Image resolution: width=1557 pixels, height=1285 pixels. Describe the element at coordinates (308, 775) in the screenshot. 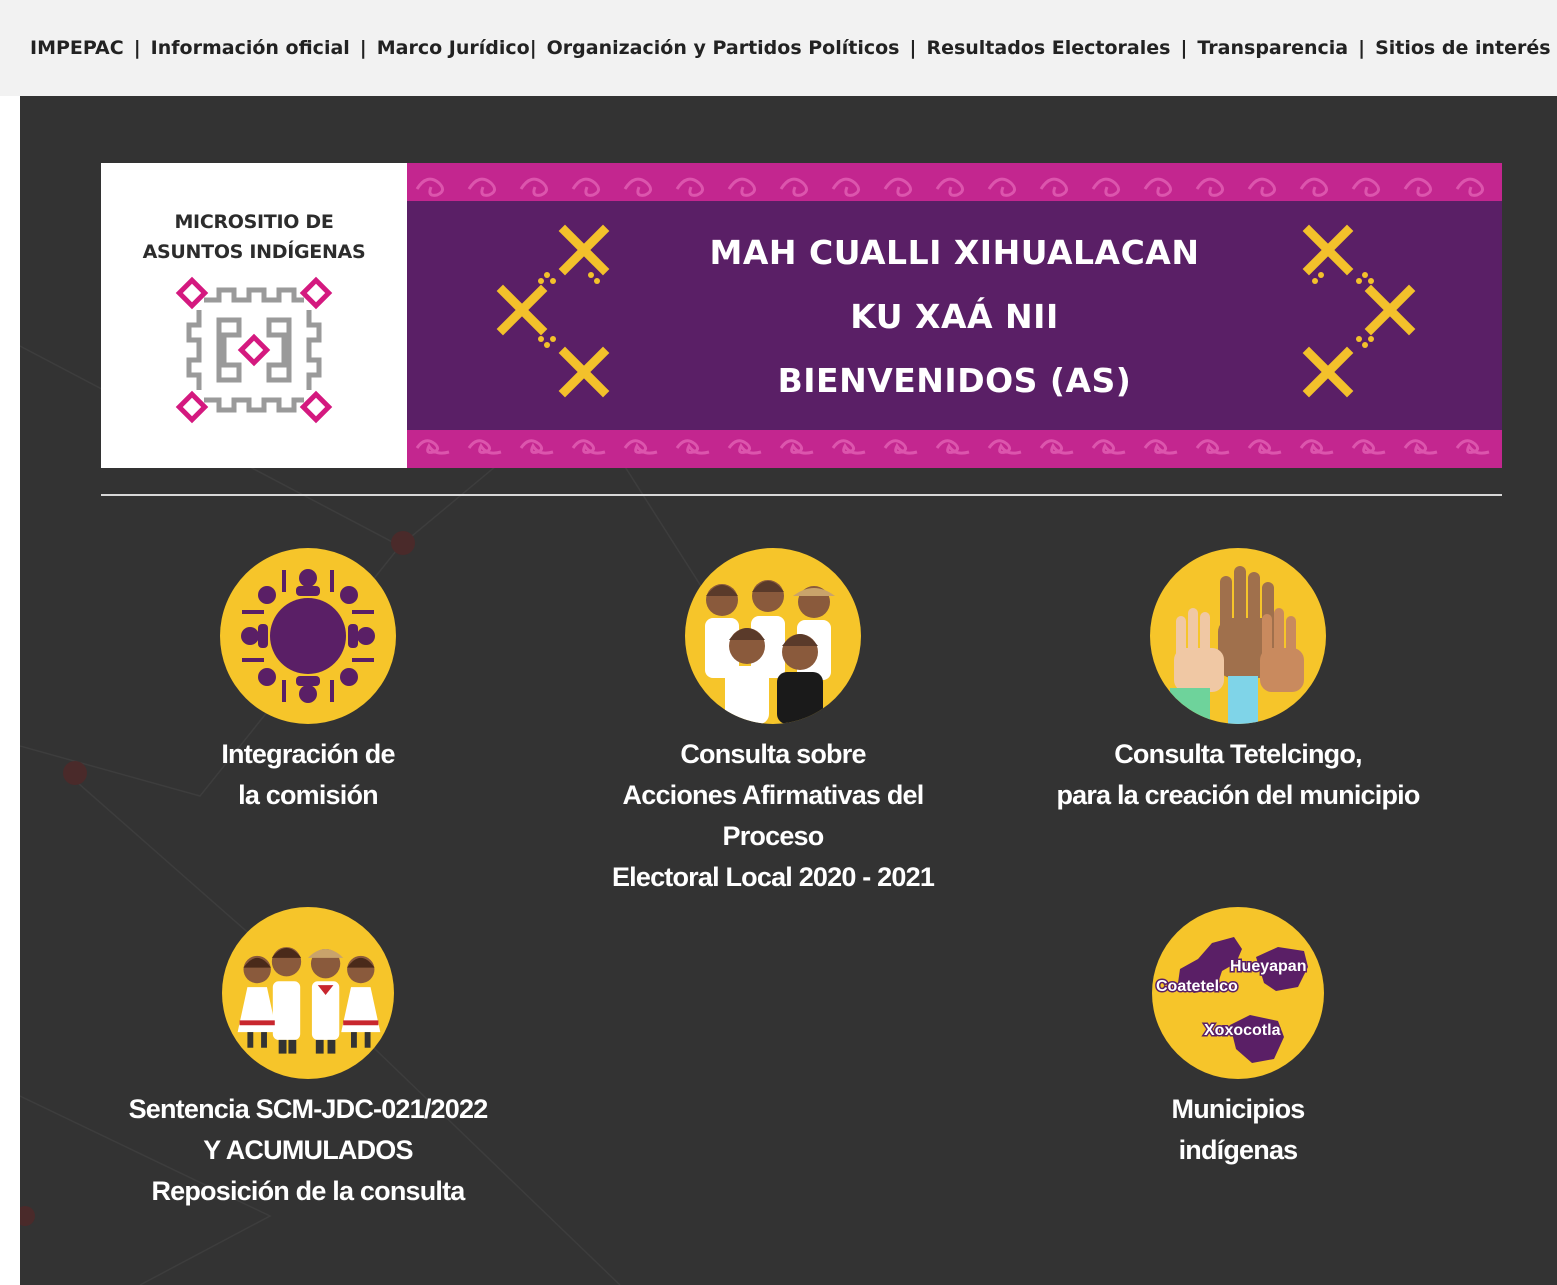

I see `card-integracion-label: Integración de la comisión` at that location.